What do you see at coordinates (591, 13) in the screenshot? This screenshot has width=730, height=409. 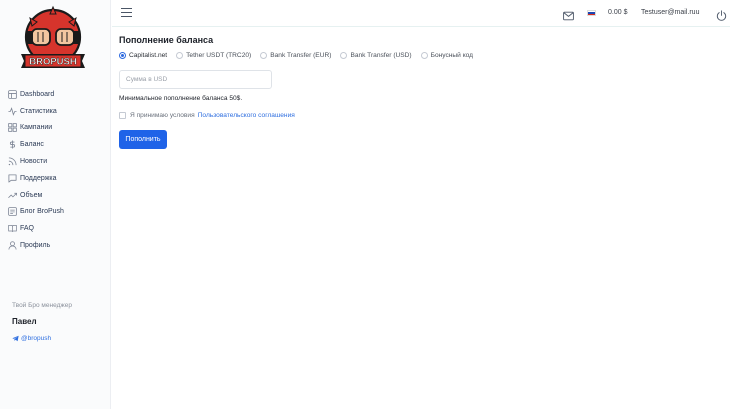 I see `language-flag-icon` at bounding box center [591, 13].